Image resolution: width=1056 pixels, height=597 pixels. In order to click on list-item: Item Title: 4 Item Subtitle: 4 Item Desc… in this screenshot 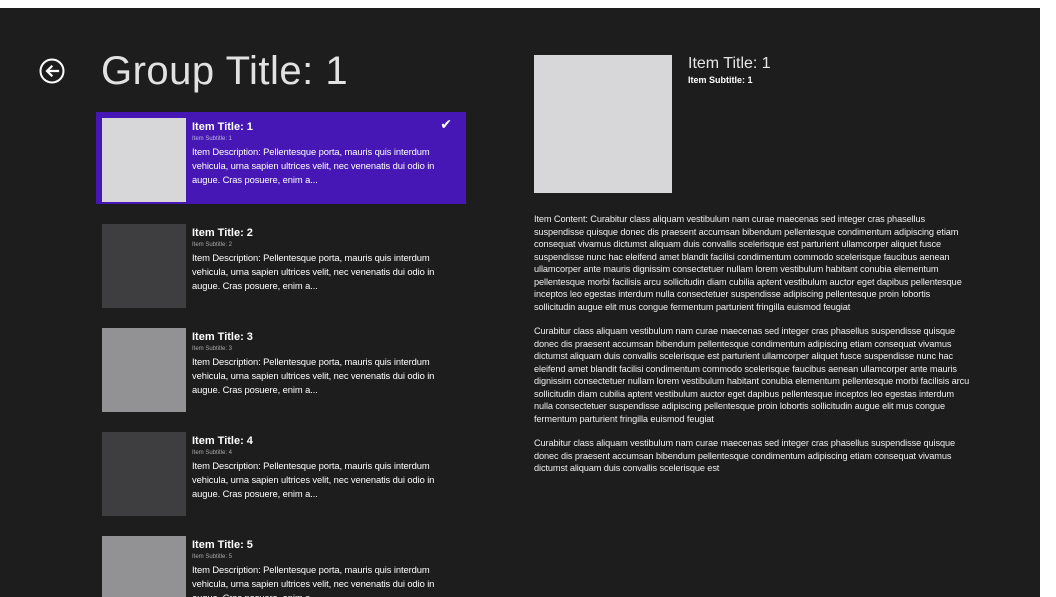, I will do `click(281, 472)`.